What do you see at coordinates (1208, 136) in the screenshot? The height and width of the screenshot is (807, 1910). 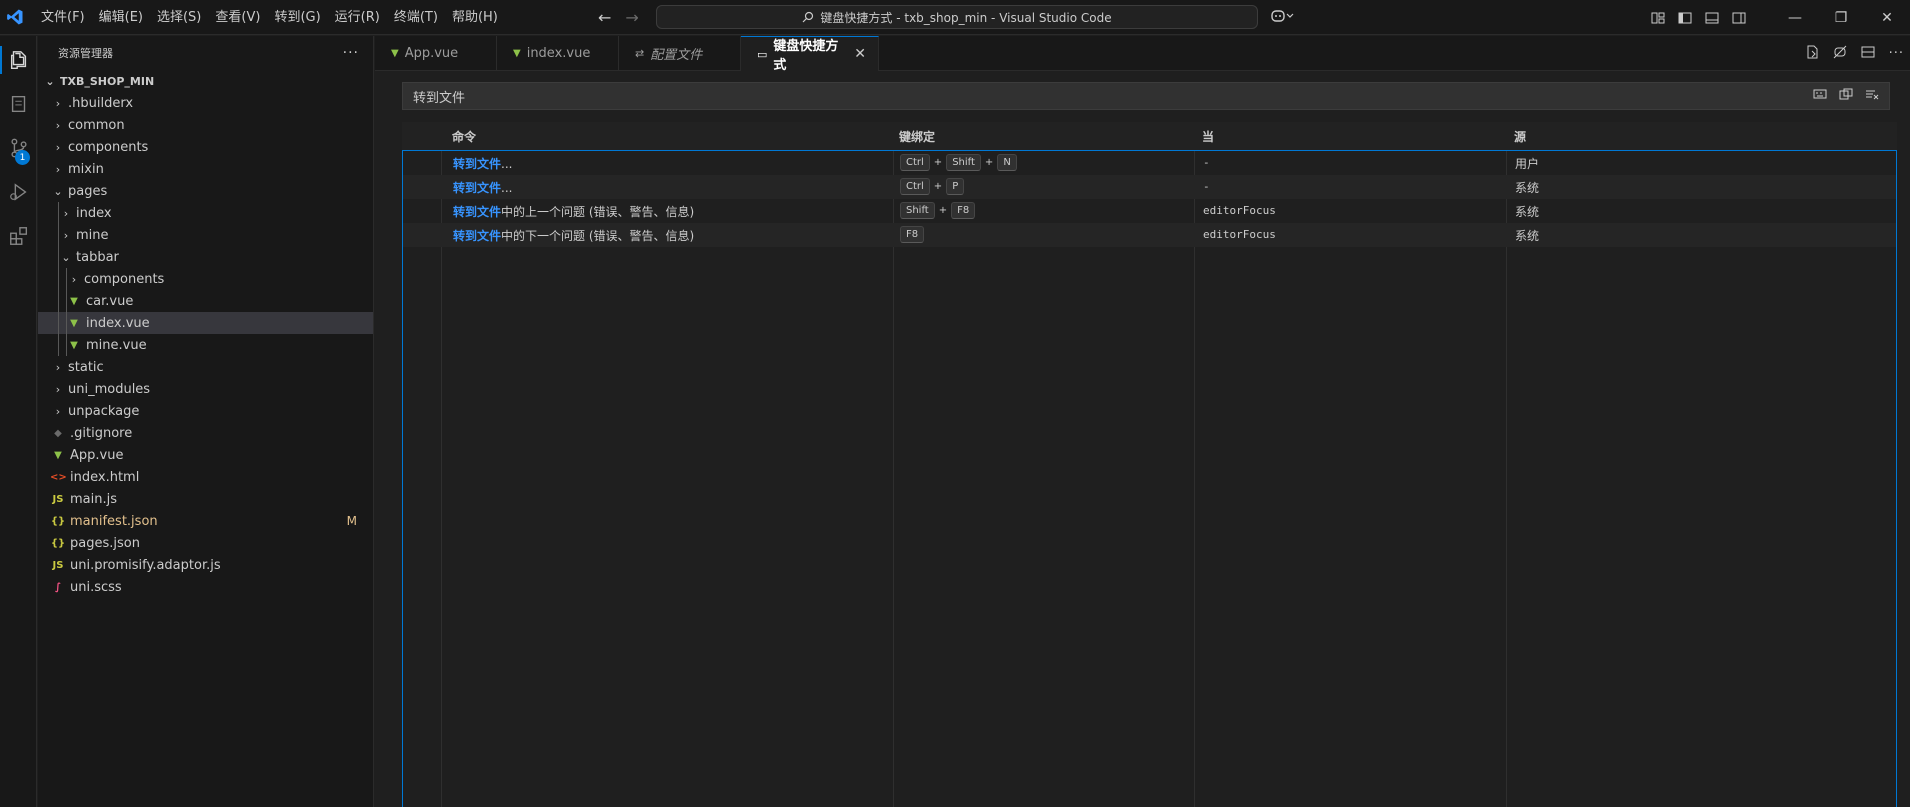 I see `column-header-when: 当` at bounding box center [1208, 136].